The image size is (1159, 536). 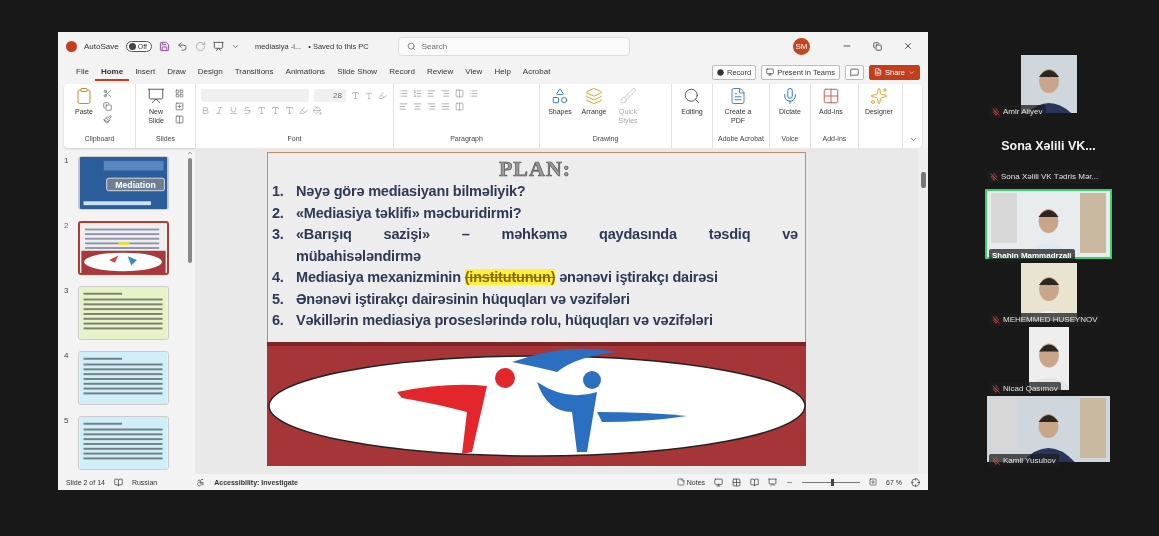 What do you see at coordinates (182, 46) in the screenshot?
I see `undo-icon` at bounding box center [182, 46].